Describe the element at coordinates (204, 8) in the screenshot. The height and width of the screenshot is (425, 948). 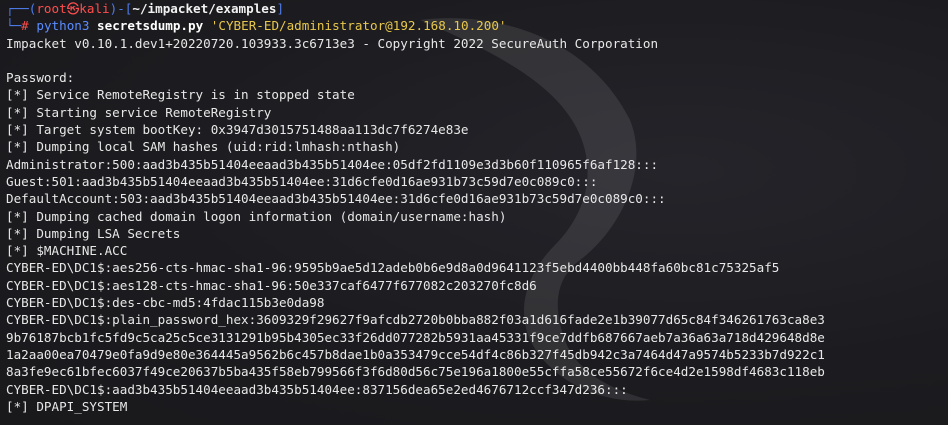
I see `prompt-path: ~/impacket/examples` at that location.